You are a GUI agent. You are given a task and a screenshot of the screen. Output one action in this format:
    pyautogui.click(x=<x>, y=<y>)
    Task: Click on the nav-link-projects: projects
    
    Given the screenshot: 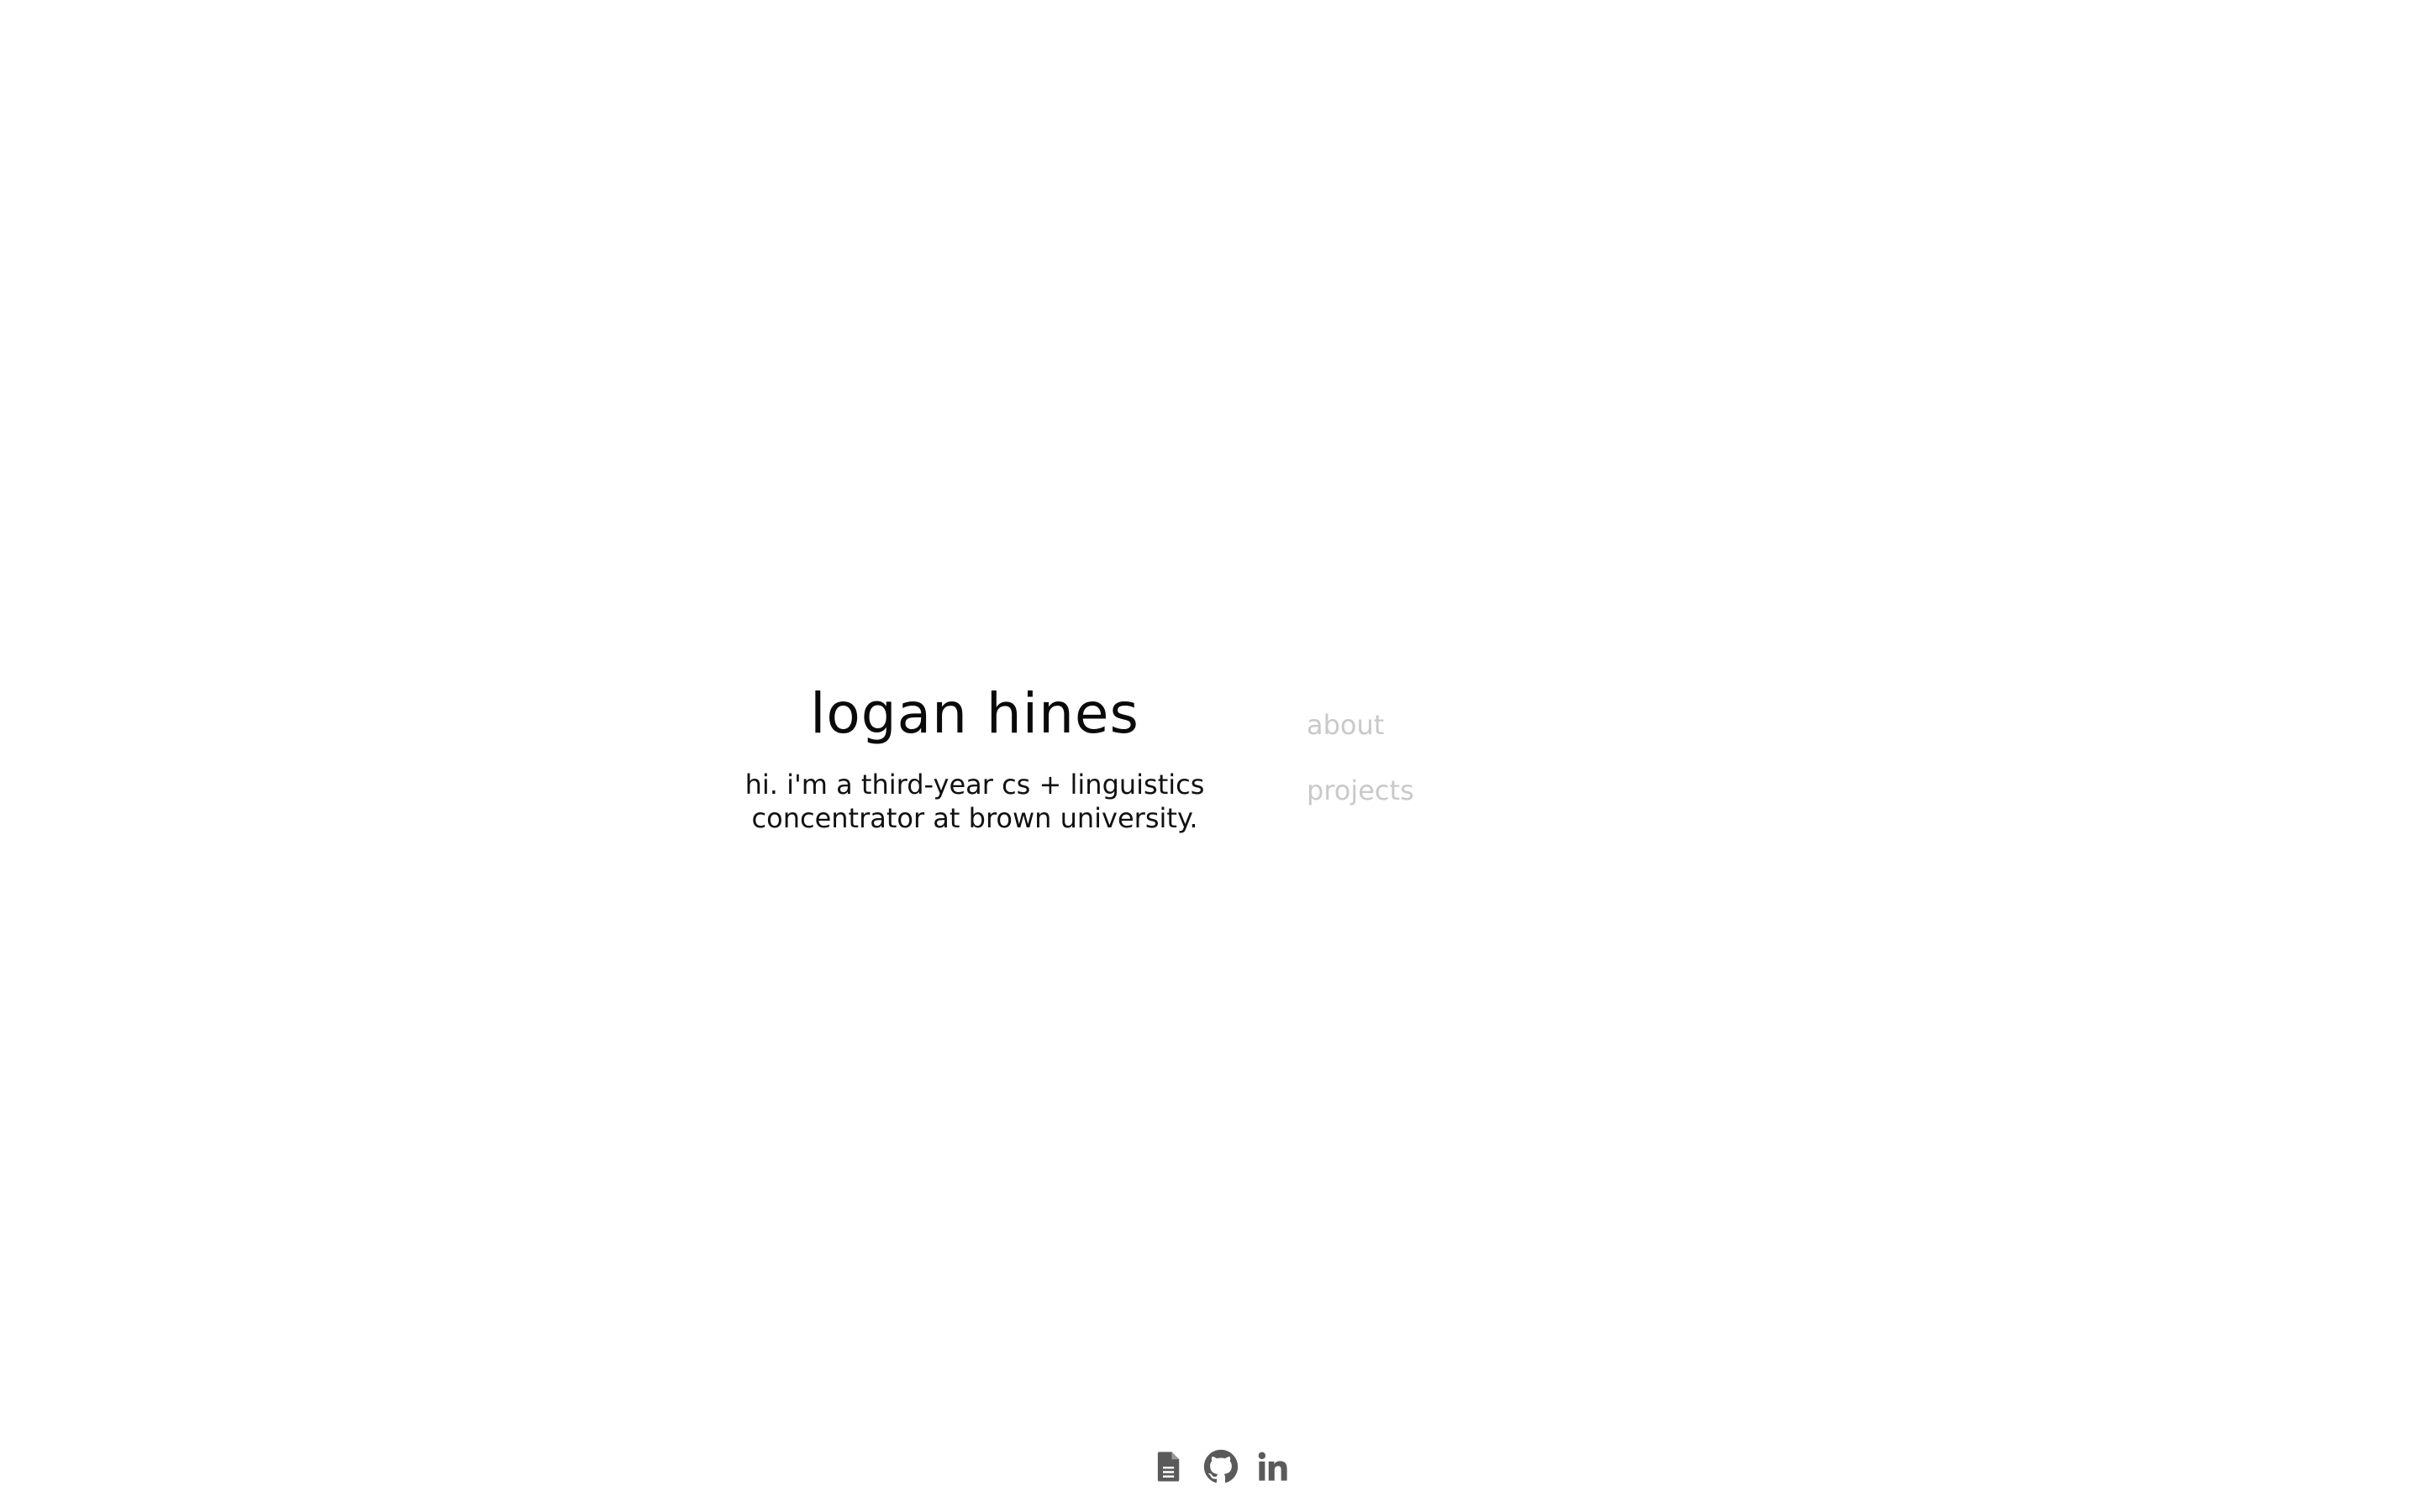 What is the action you would take?
    pyautogui.click(x=1360, y=790)
    